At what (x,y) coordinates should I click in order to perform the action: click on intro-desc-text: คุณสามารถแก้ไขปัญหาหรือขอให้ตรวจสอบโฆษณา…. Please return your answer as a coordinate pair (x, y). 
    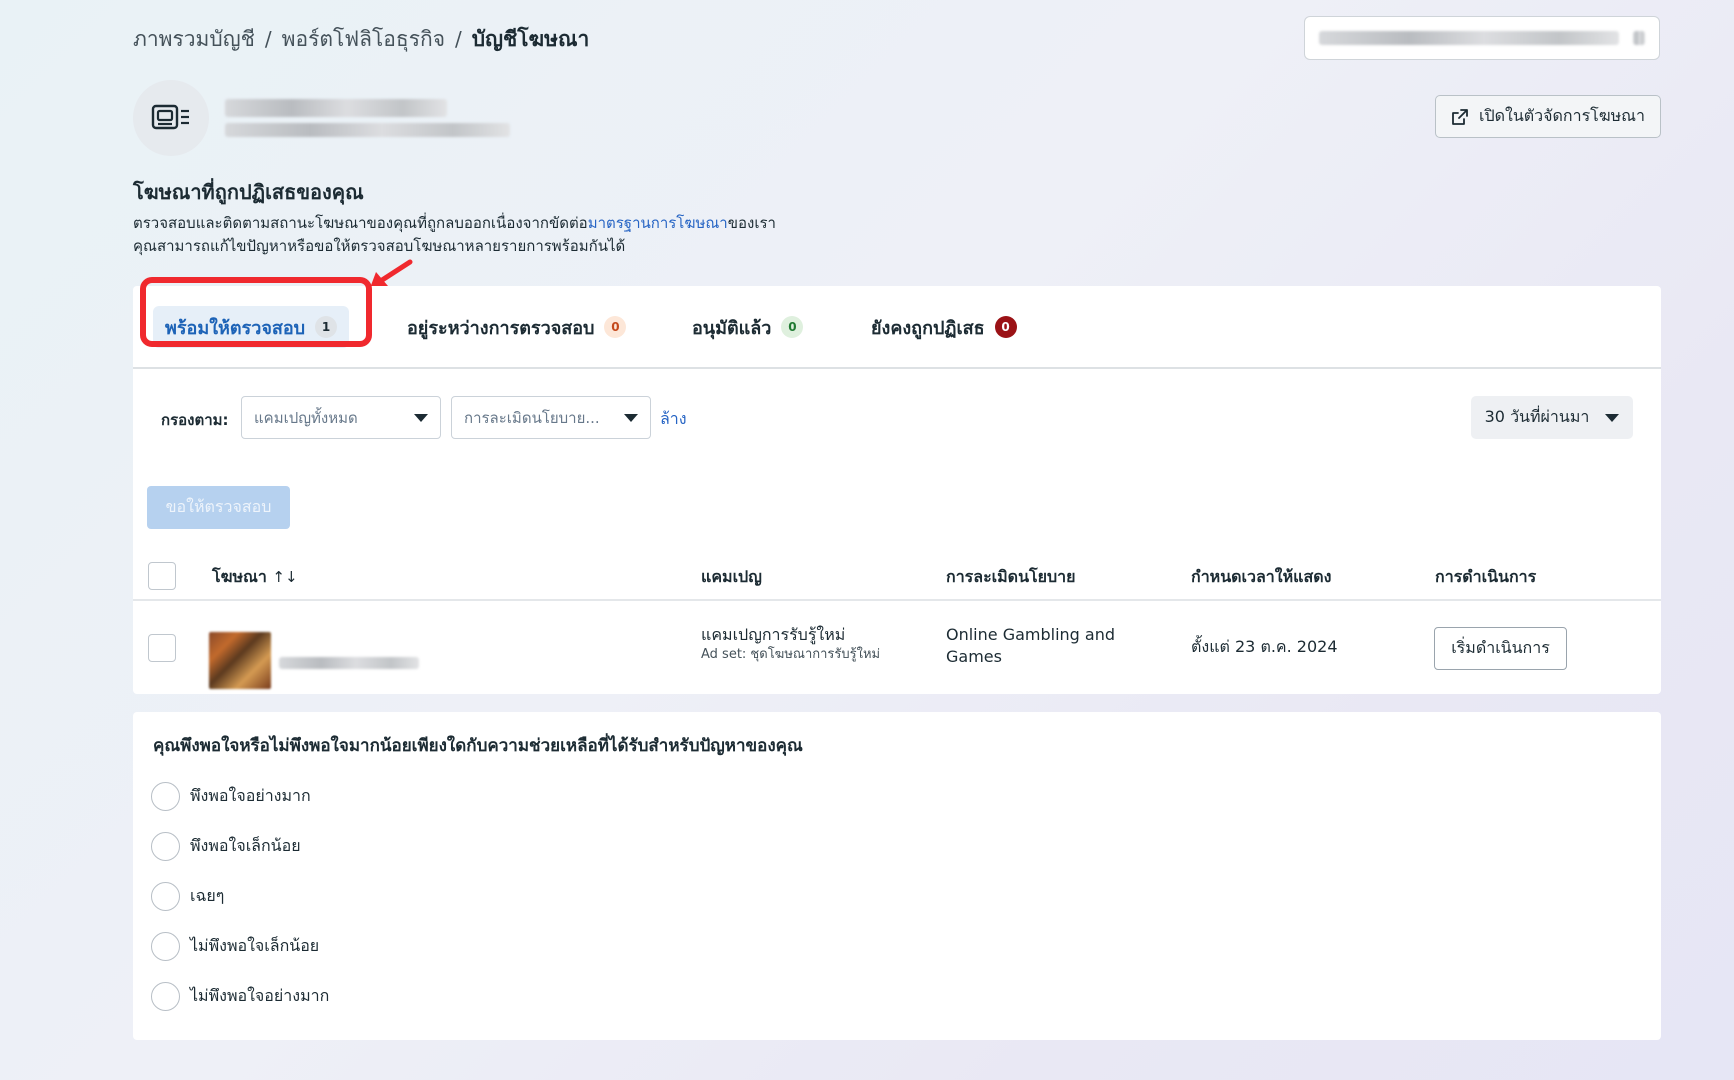
    Looking at the image, I should click on (379, 246).